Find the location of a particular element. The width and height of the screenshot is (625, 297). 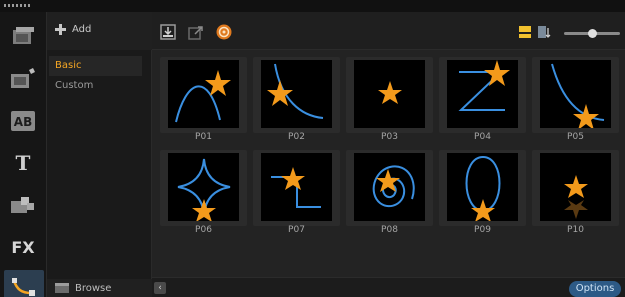

path-preview-p04 is located at coordinates (484, 85).